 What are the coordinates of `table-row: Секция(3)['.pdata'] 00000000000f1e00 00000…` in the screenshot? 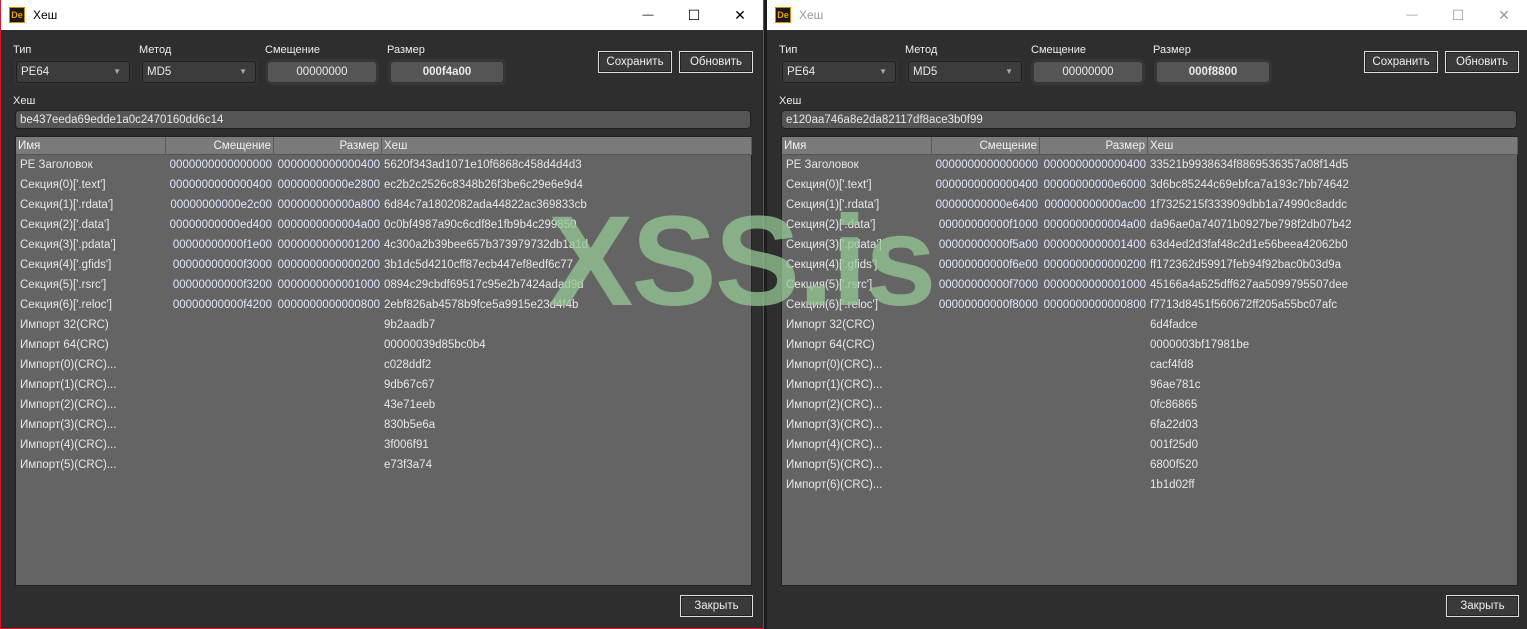 It's located at (383, 245).